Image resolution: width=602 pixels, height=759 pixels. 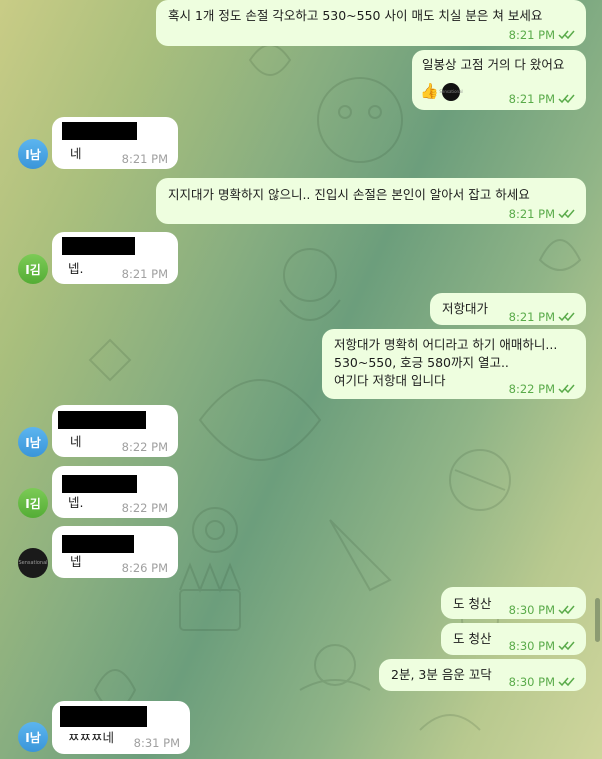 I want to click on incoming-message-bubble: 넵 8:26 PM, so click(x=115, y=552).